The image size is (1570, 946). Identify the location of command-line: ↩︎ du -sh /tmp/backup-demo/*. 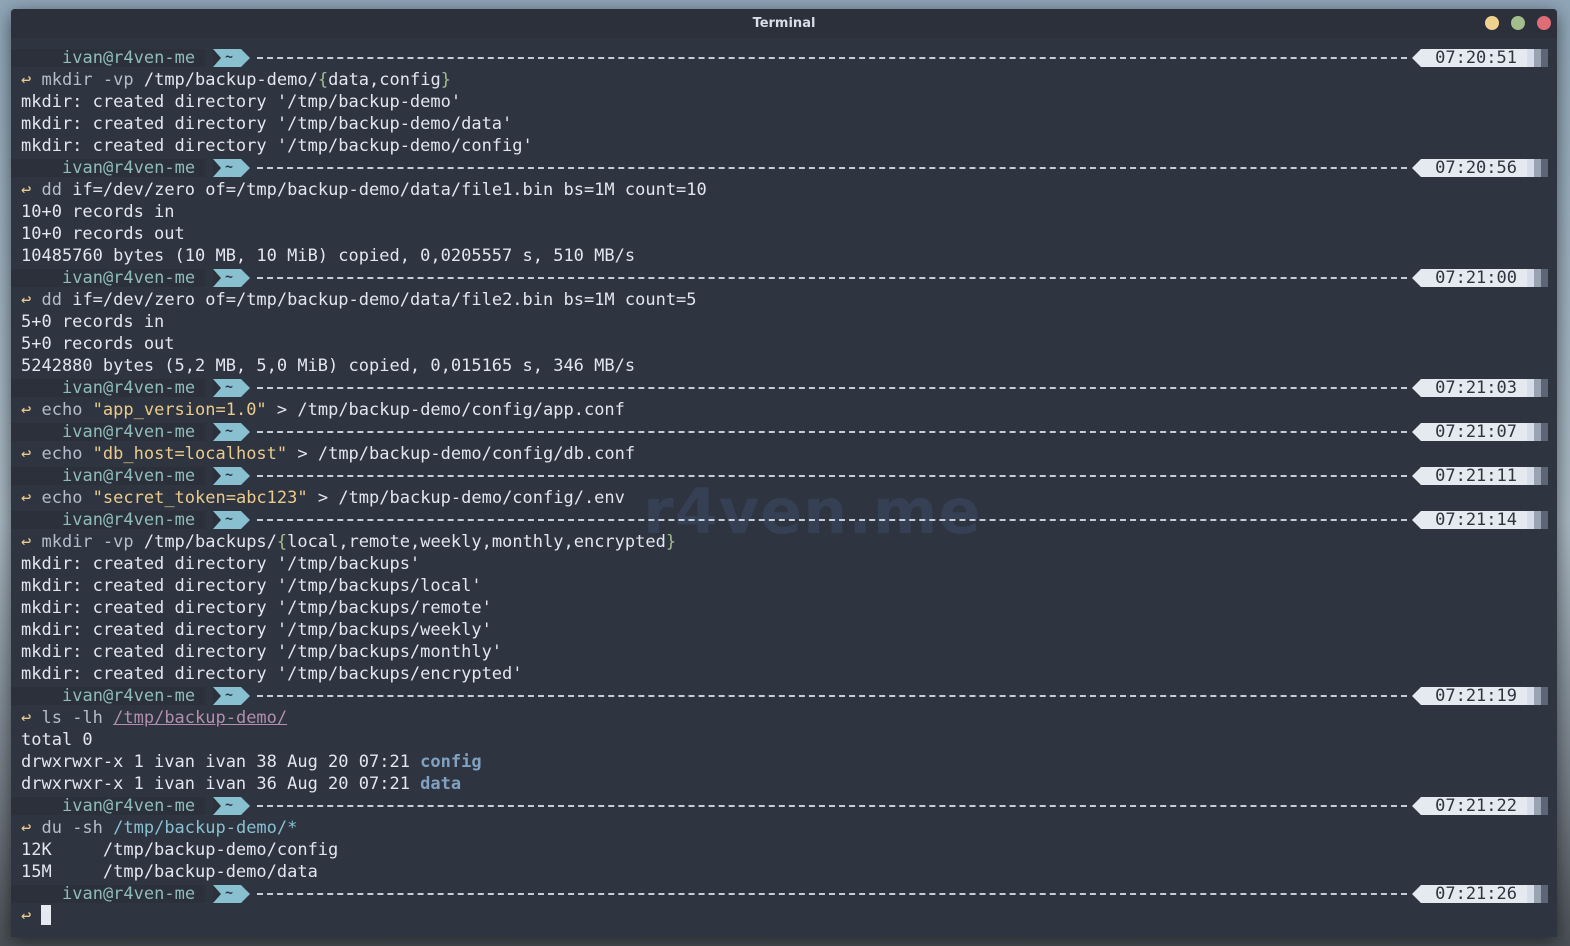
(784, 828).